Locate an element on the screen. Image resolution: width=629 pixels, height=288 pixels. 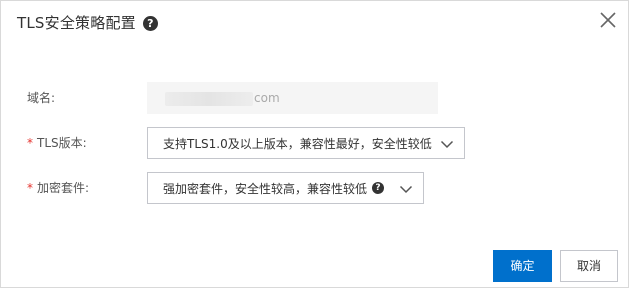
confirm-button: 确定 is located at coordinates (522, 266).